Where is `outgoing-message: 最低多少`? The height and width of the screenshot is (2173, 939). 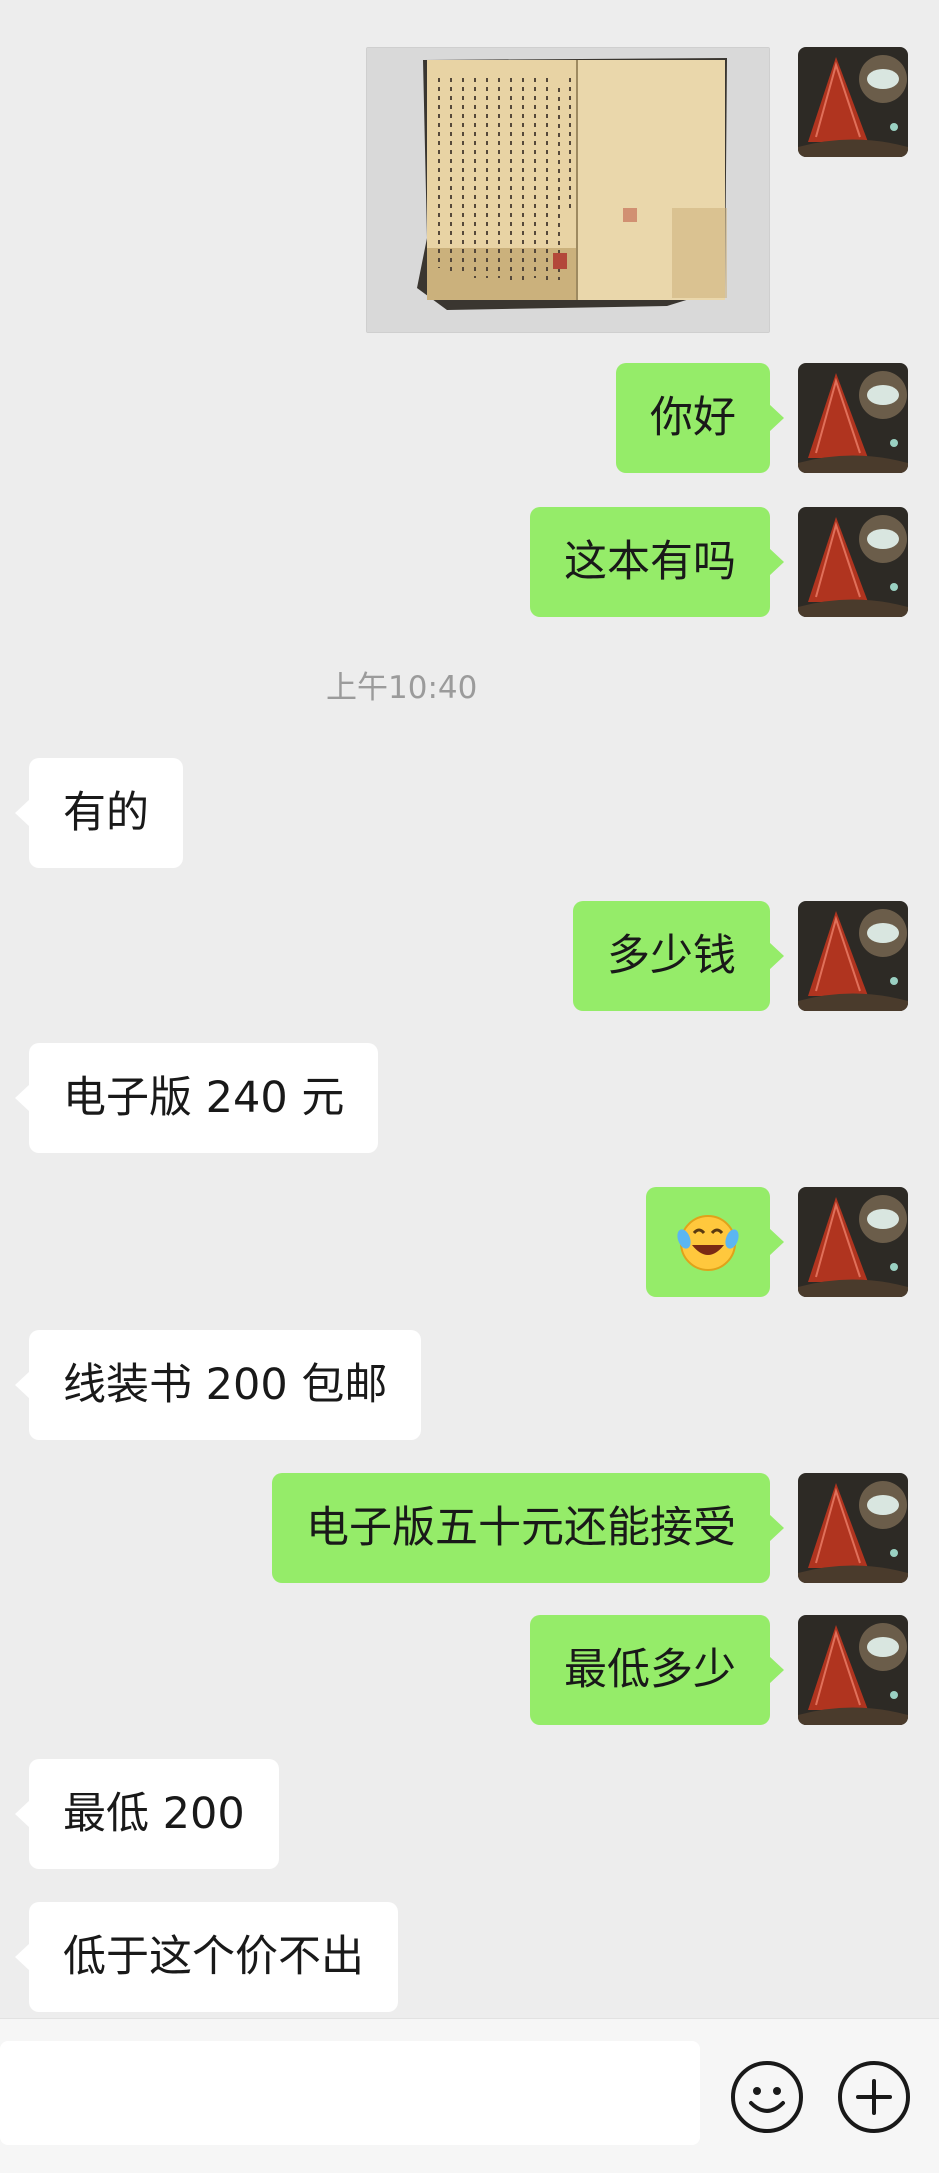 outgoing-message: 最低多少 is located at coordinates (657, 1670).